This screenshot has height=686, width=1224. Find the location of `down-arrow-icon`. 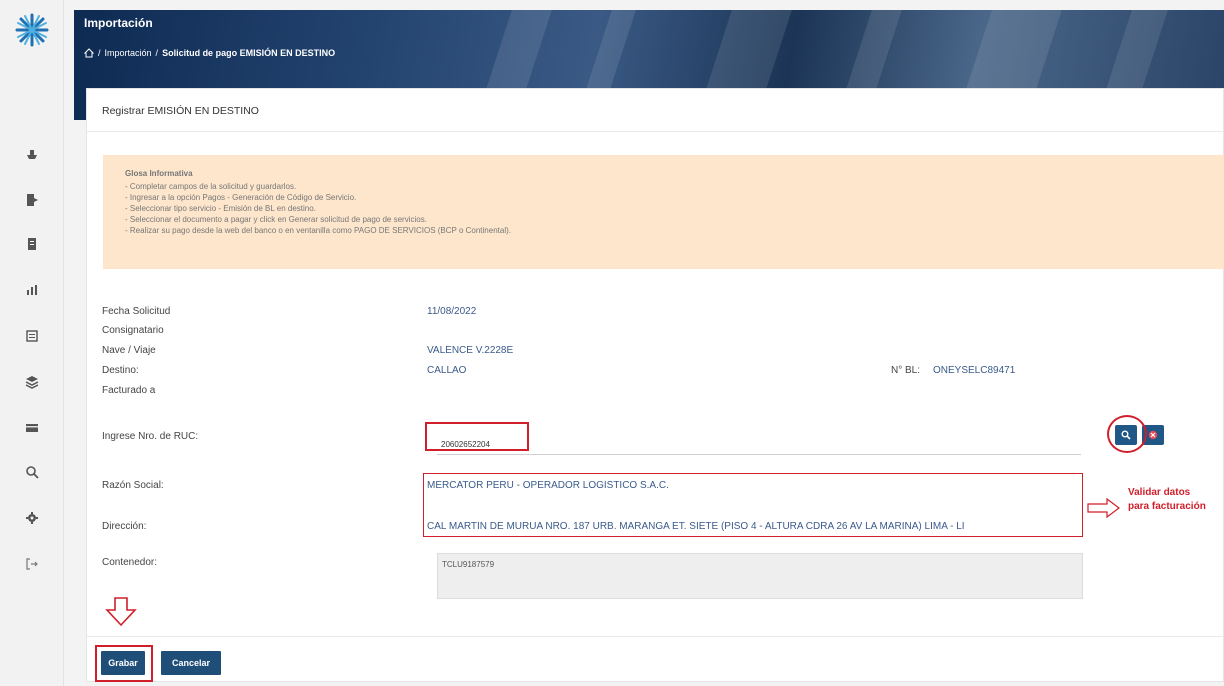

down-arrow-icon is located at coordinates (121, 612).